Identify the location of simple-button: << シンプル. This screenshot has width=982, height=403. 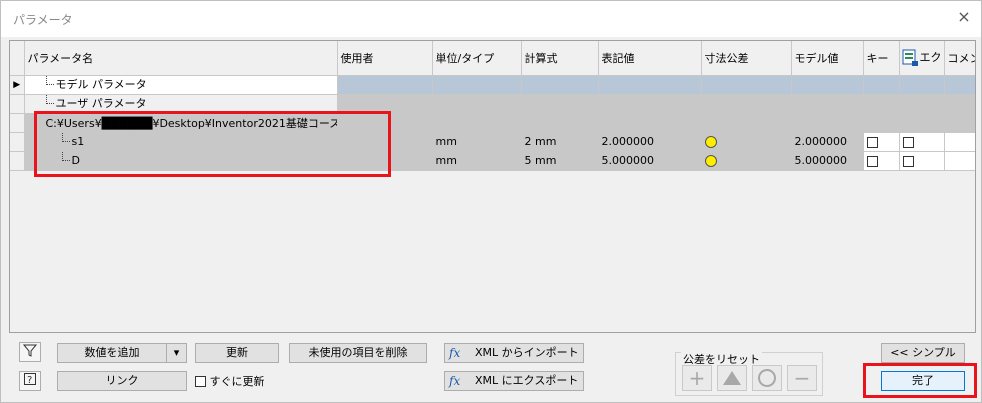
(923, 353).